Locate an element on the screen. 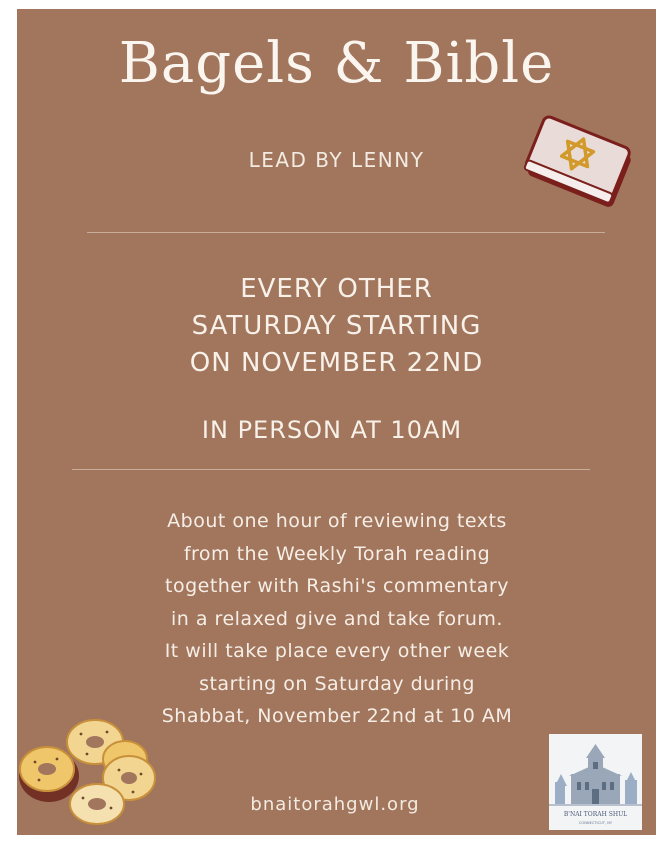 The width and height of the screenshot is (667, 841). divider-bottom is located at coordinates (331, 469).